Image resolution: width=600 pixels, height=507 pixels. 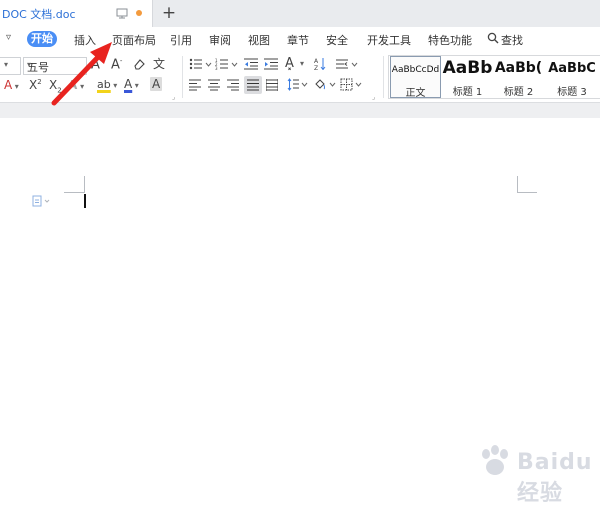 I want to click on show-marks-icon, so click(x=348, y=64).